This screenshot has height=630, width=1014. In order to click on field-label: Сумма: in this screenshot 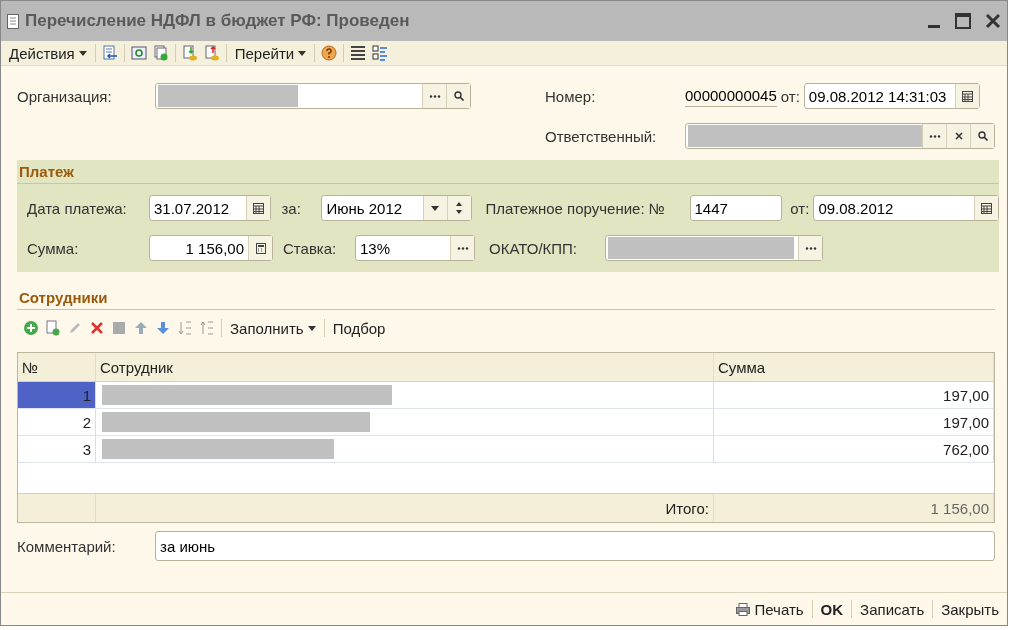, I will do `click(53, 248)`.